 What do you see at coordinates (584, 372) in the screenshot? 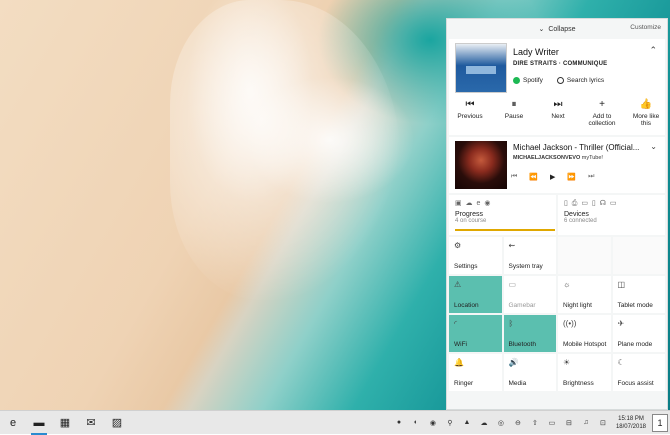
I see `tile-brightness: ☀ Brightness` at bounding box center [584, 372].